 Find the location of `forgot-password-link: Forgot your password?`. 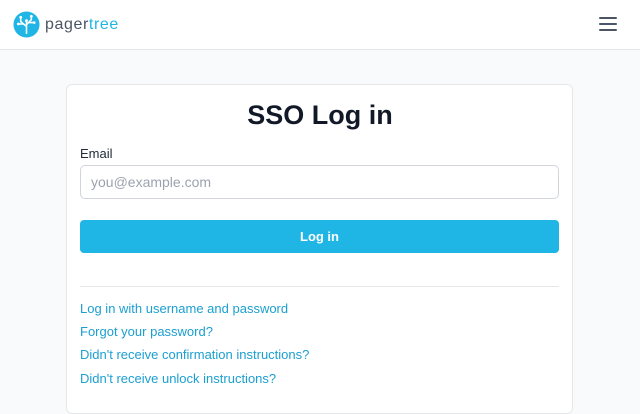

forgot-password-link: Forgot your password? is located at coordinates (146, 332).